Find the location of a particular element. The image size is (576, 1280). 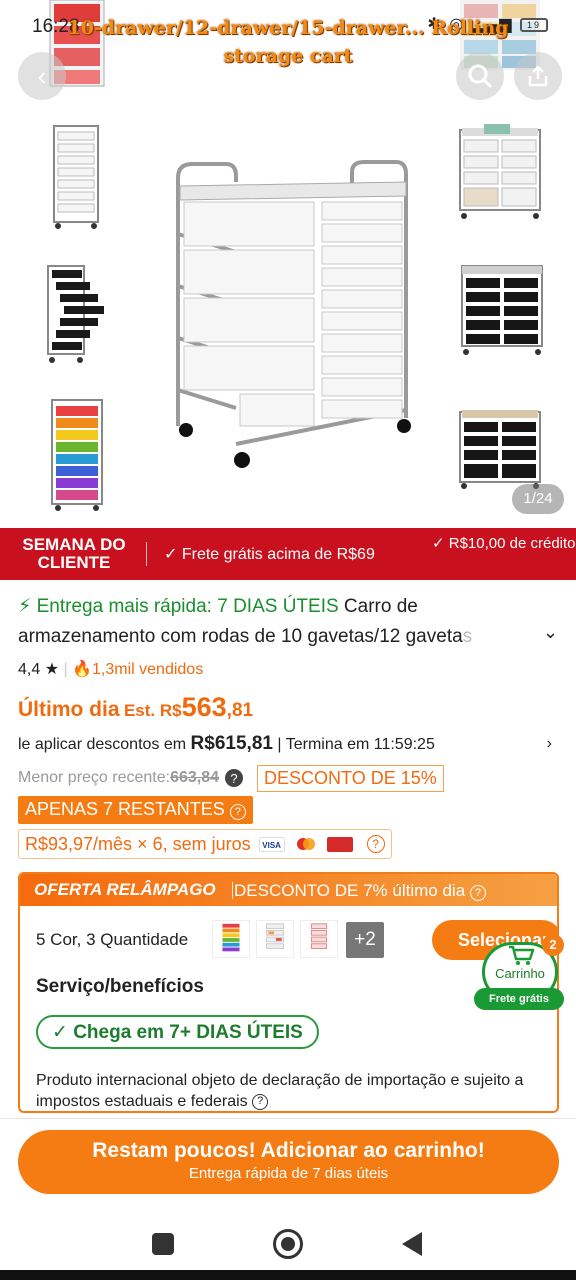

gallery-counter: 1/24 is located at coordinates (538, 499).